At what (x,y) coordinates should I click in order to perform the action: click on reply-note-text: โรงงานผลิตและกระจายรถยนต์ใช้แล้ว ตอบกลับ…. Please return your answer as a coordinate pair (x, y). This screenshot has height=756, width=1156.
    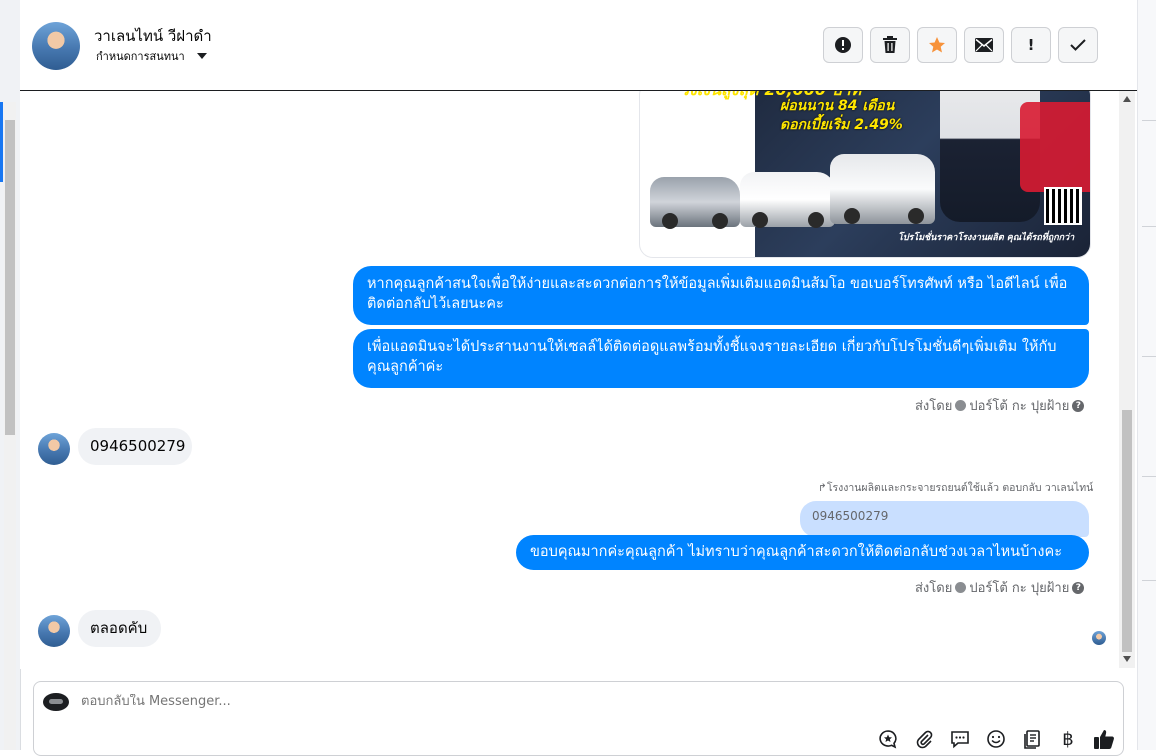
    Looking at the image, I should click on (960, 488).